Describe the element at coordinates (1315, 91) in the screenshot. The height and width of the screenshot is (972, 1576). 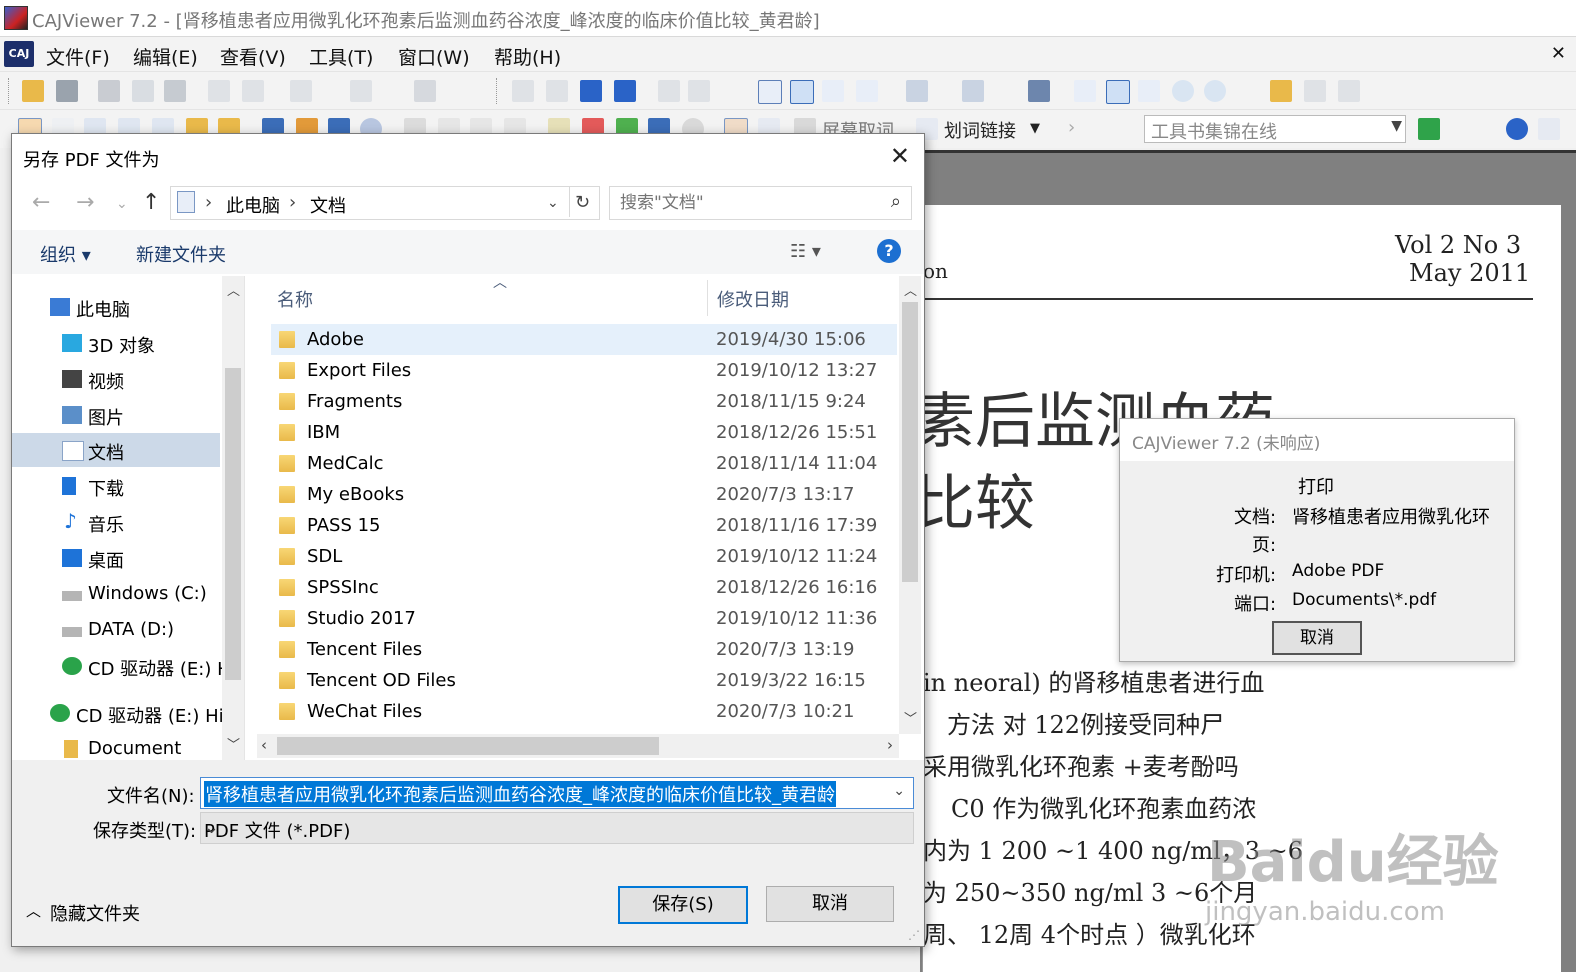
I see `back-nav-icon` at that location.